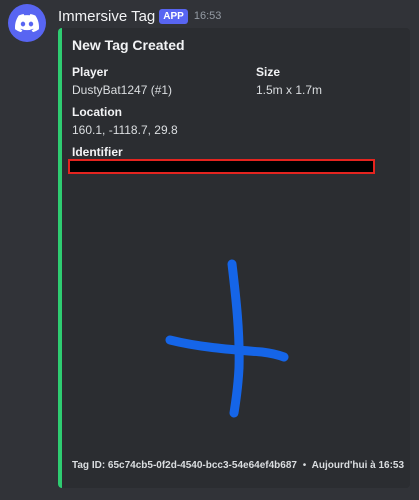 The image size is (419, 500). I want to click on message-header: Immersive Tag APP 16:53, so click(139, 16).